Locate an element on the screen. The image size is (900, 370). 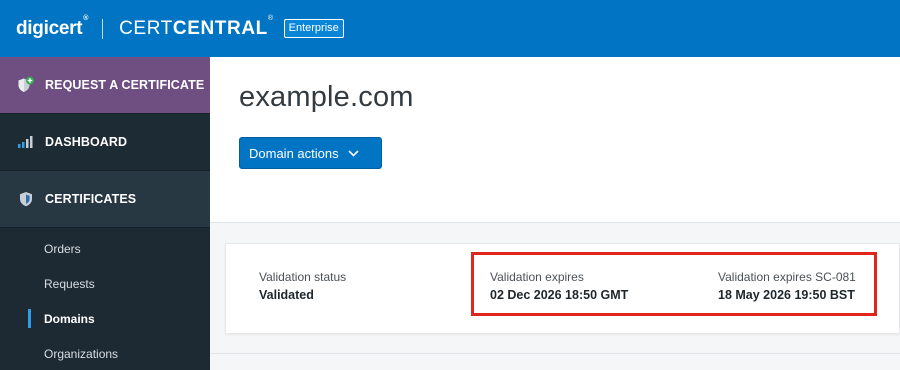
domain-actions-button: Domain actions is located at coordinates (310, 153).